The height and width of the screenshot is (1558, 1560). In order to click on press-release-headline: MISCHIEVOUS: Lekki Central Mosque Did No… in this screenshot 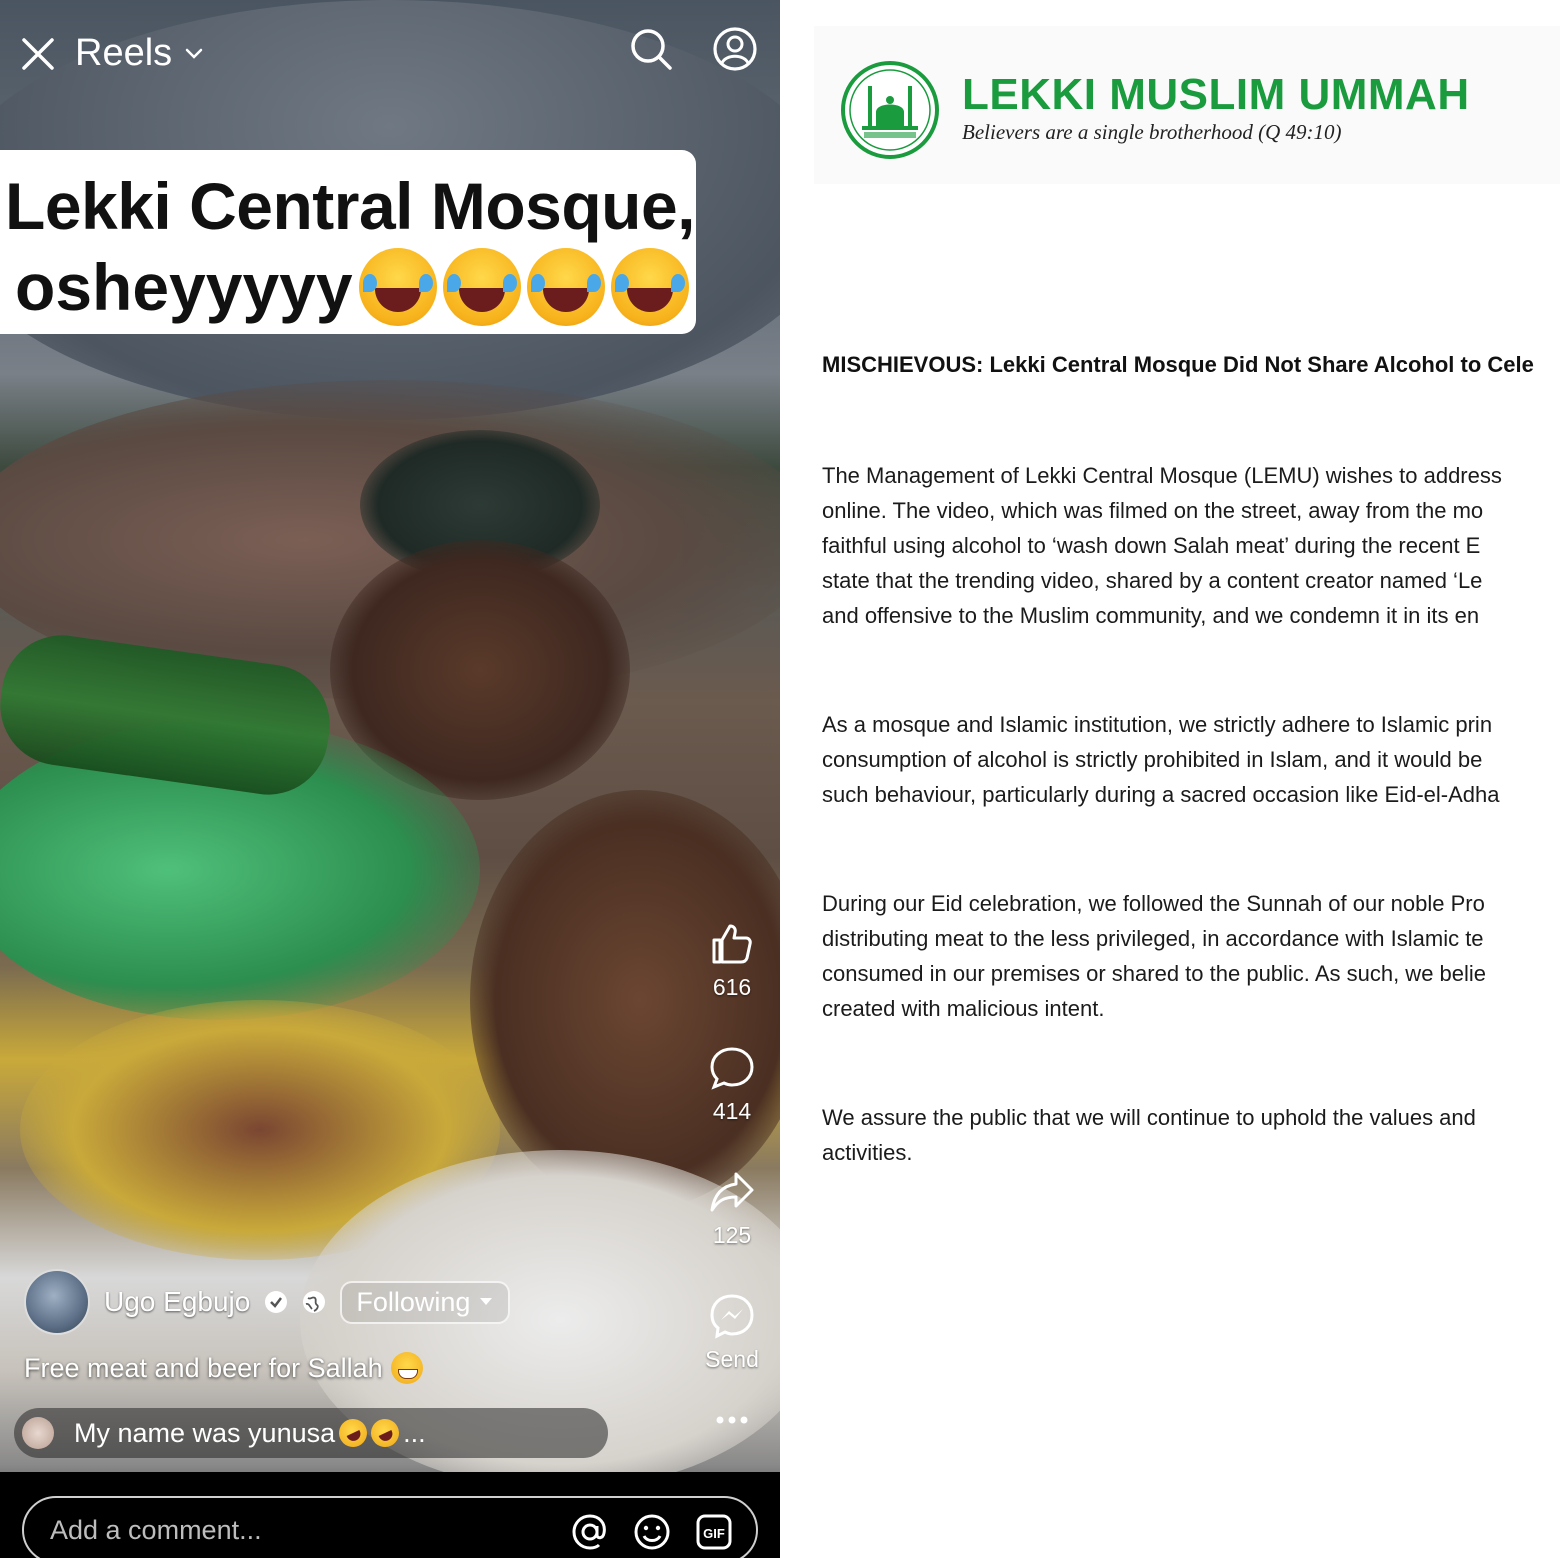, I will do `click(1178, 364)`.